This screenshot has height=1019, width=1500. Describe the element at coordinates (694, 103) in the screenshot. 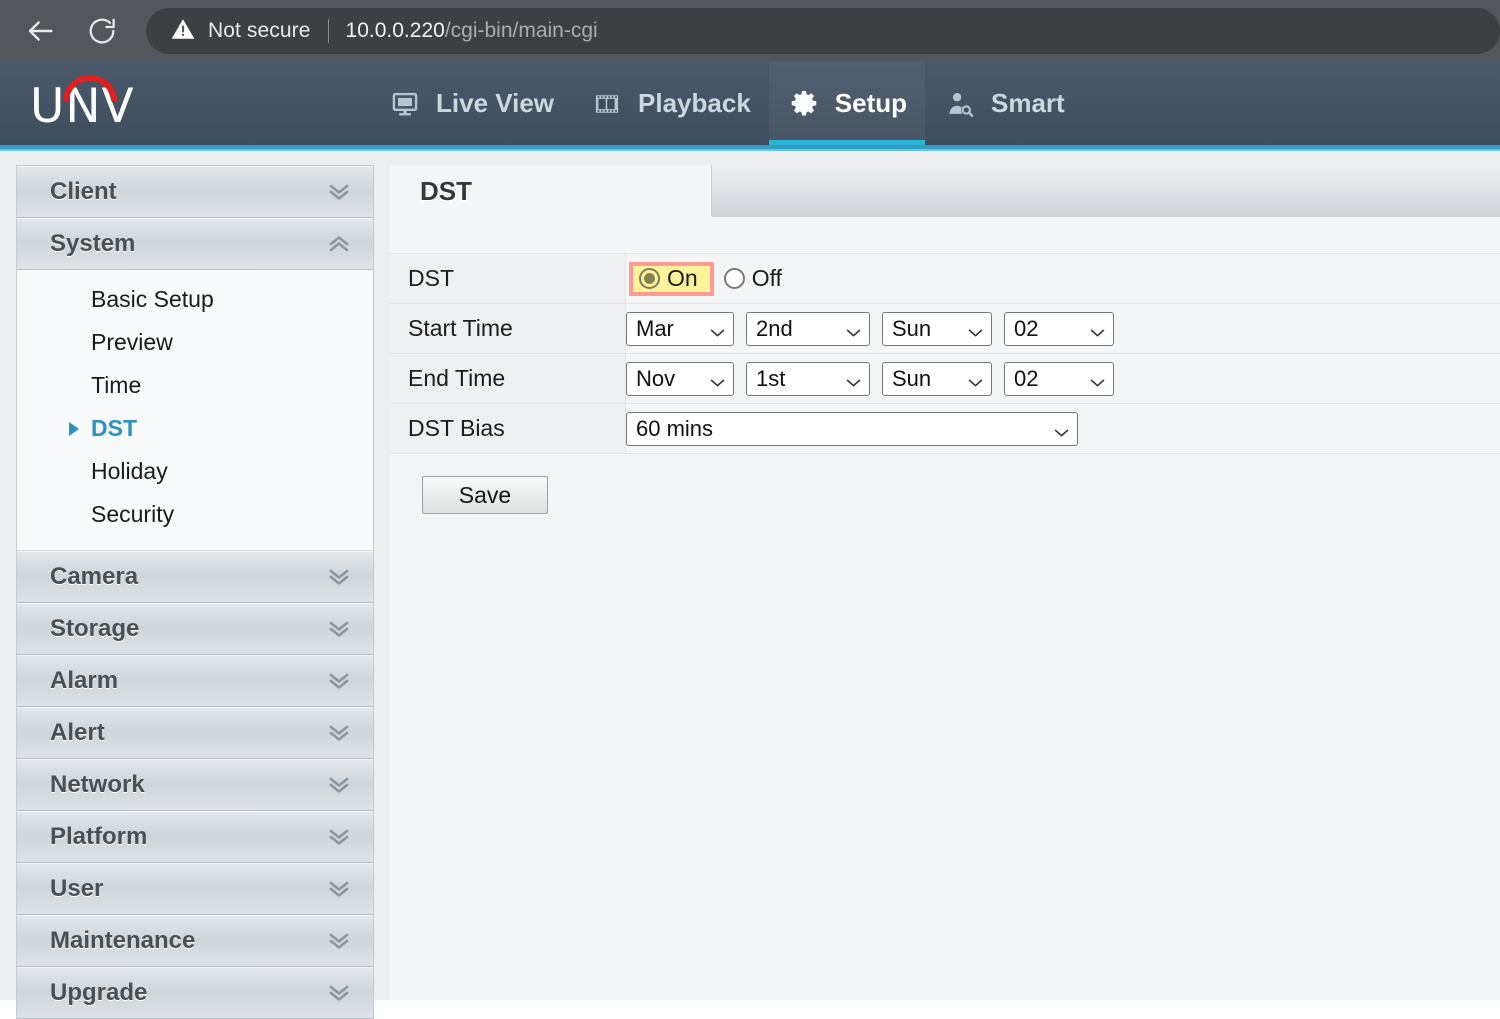

I see `nav-label-playback: Playback` at that location.